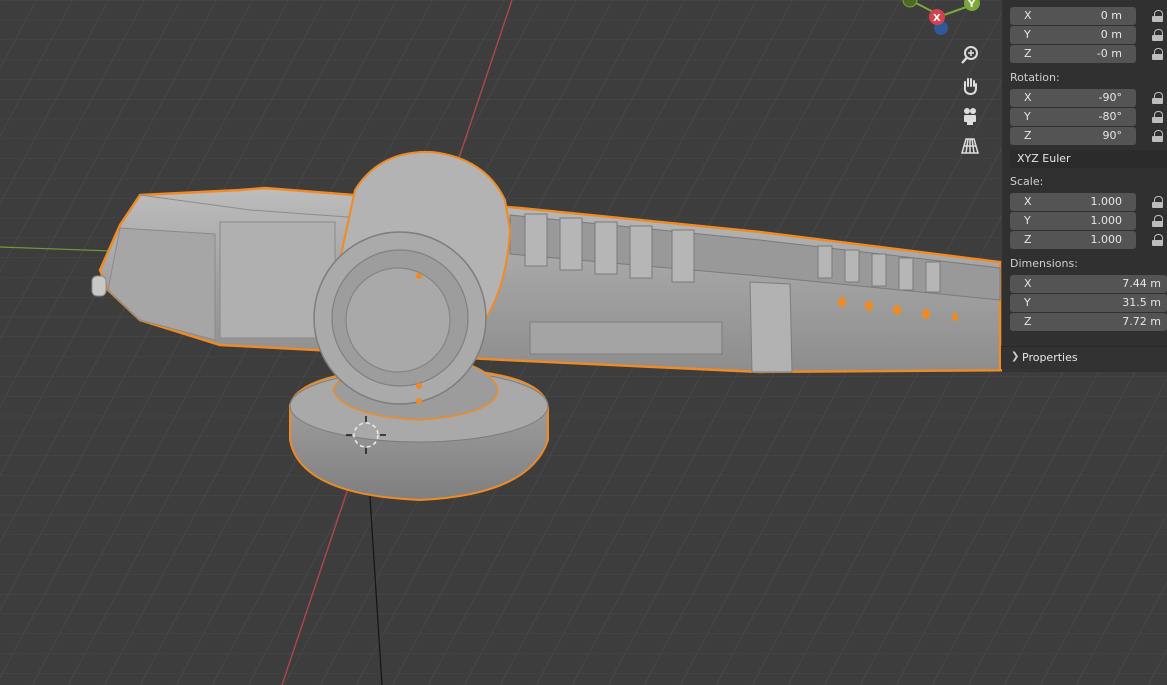 This screenshot has width=1167, height=685. What do you see at coordinates (1073, 16) in the screenshot?
I see `location-x-field: X 0 m` at bounding box center [1073, 16].